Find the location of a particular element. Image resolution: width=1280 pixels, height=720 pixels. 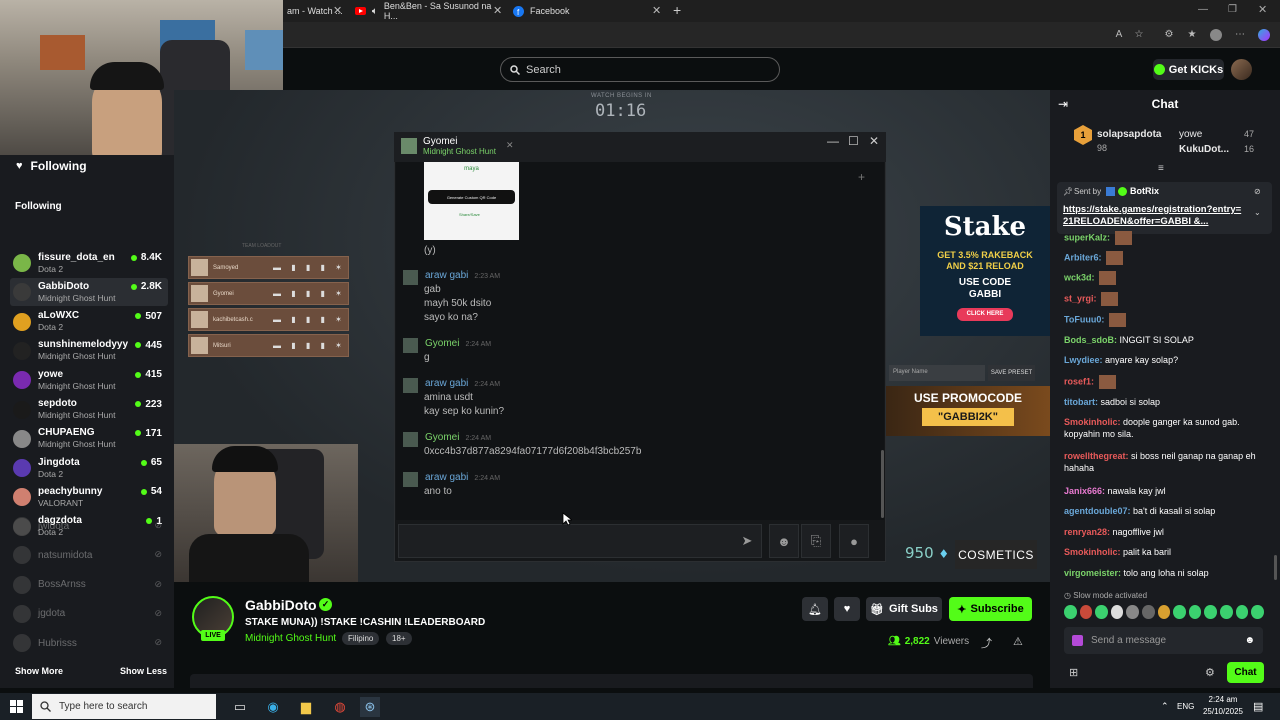

sidebar-item-jgdota: jgdota ⊘ is located at coordinates (89, 614).